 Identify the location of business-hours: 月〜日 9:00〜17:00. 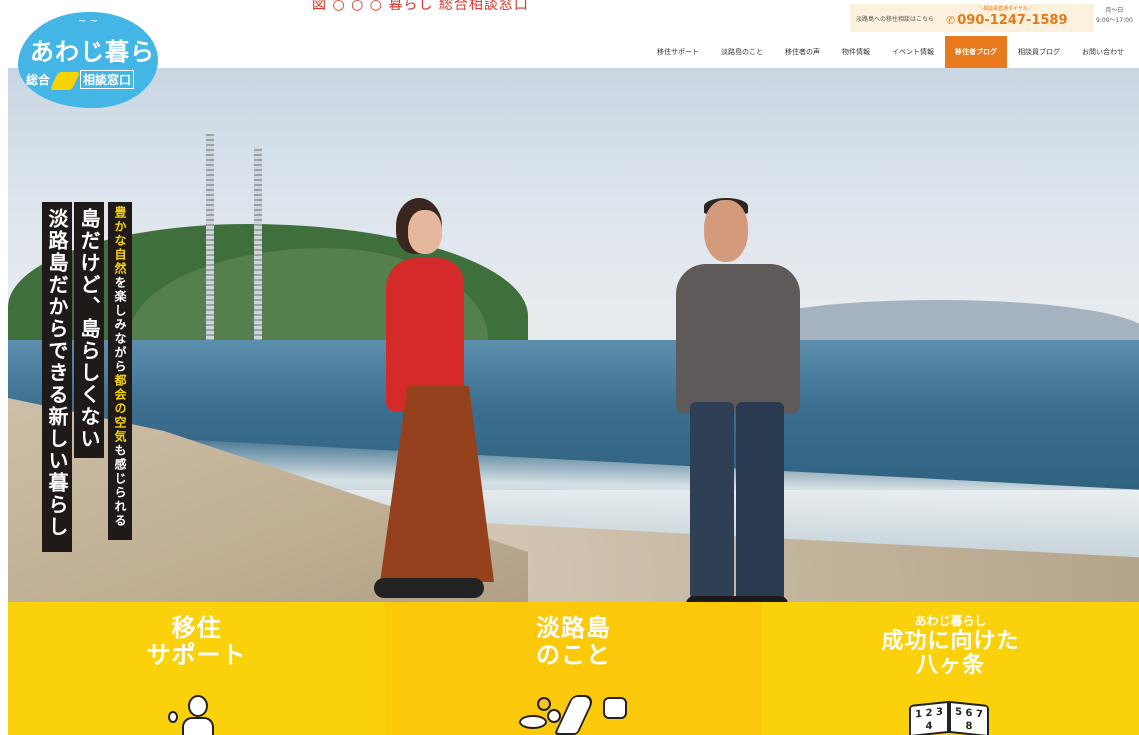
(1114, 16).